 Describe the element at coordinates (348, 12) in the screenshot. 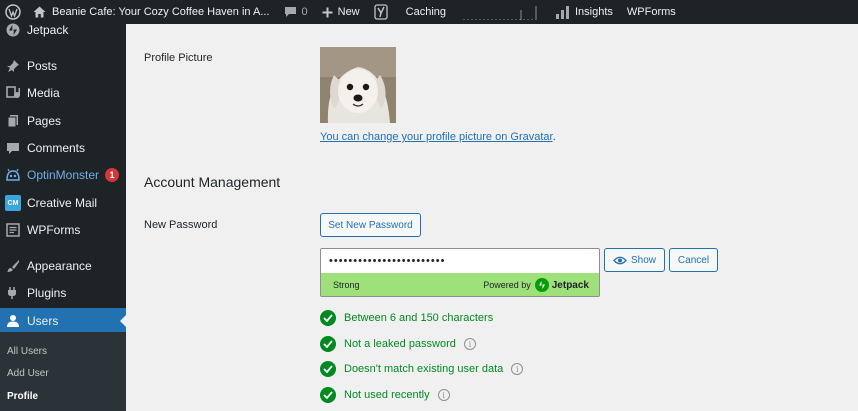

I see `new-label: New` at that location.